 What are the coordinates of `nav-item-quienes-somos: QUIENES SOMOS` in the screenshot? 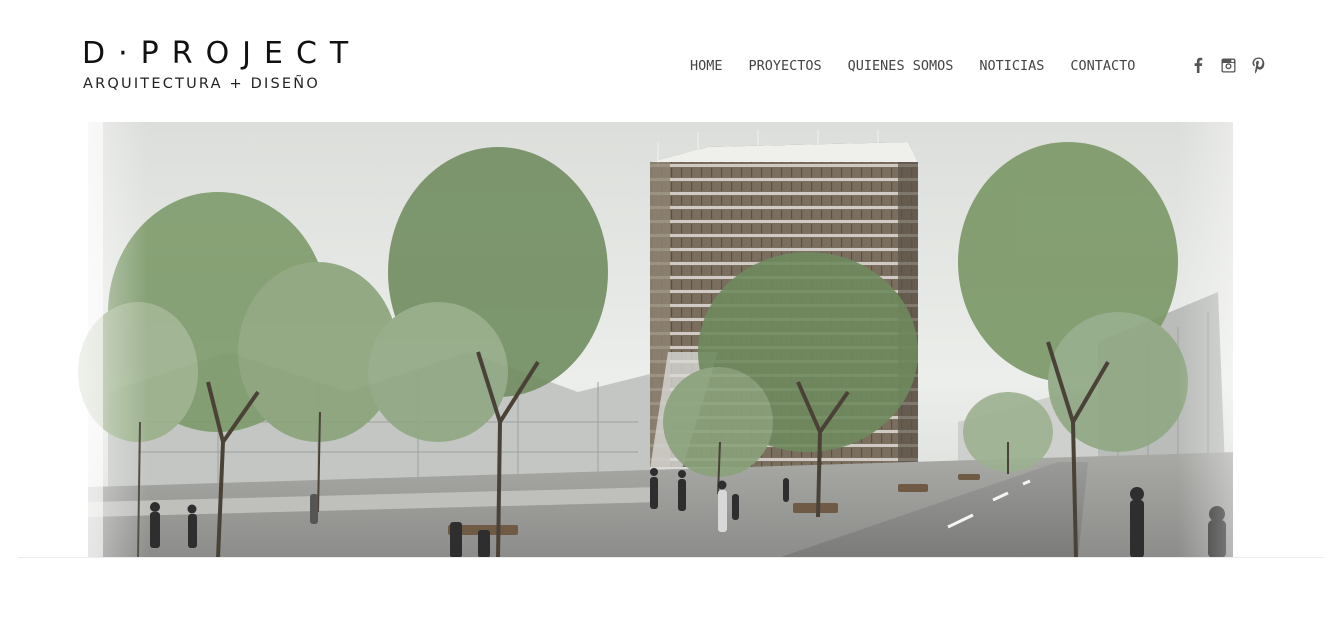 It's located at (901, 66).